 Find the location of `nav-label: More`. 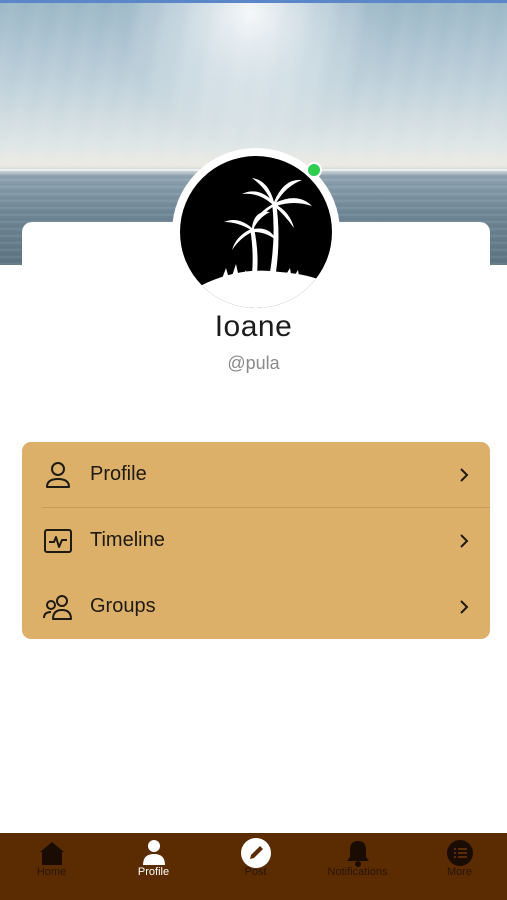

nav-label: More is located at coordinates (459, 872).